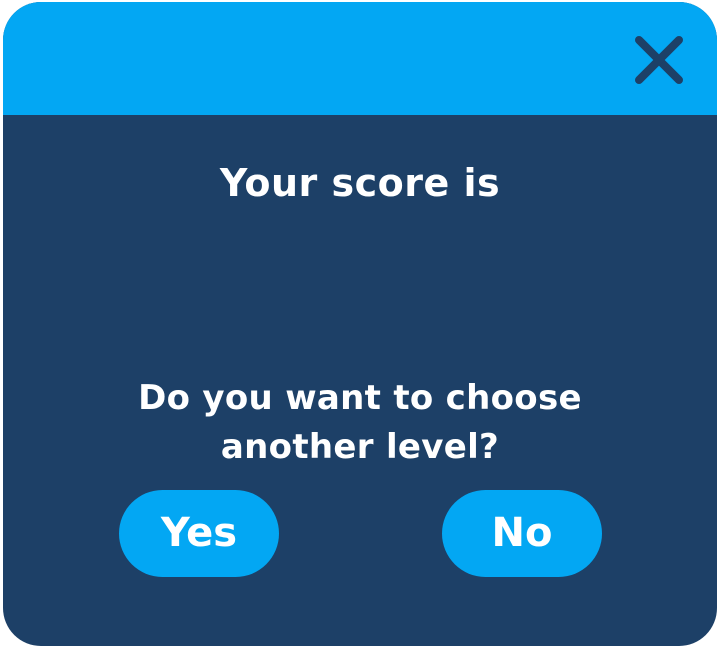 This screenshot has height=648, width=720. What do you see at coordinates (360, 183) in the screenshot?
I see `score-title: Your score is` at bounding box center [360, 183].